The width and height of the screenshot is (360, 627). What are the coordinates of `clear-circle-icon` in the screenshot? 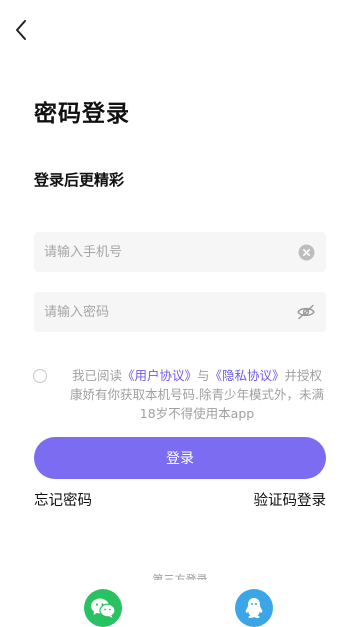 It's located at (306, 252).